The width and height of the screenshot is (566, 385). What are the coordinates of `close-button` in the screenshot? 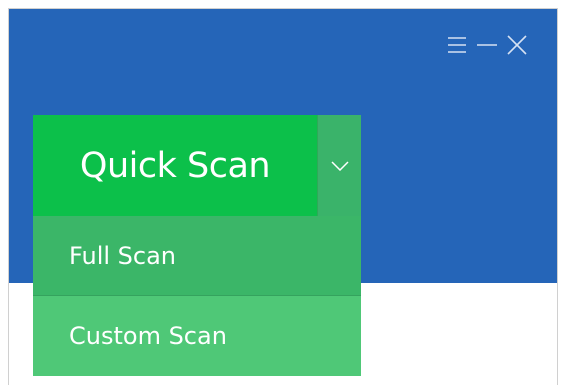 It's located at (517, 45).